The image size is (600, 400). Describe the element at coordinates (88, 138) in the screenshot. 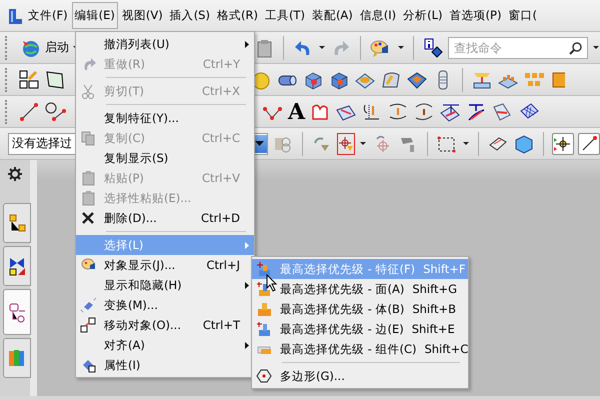

I see `copy-icon` at that location.